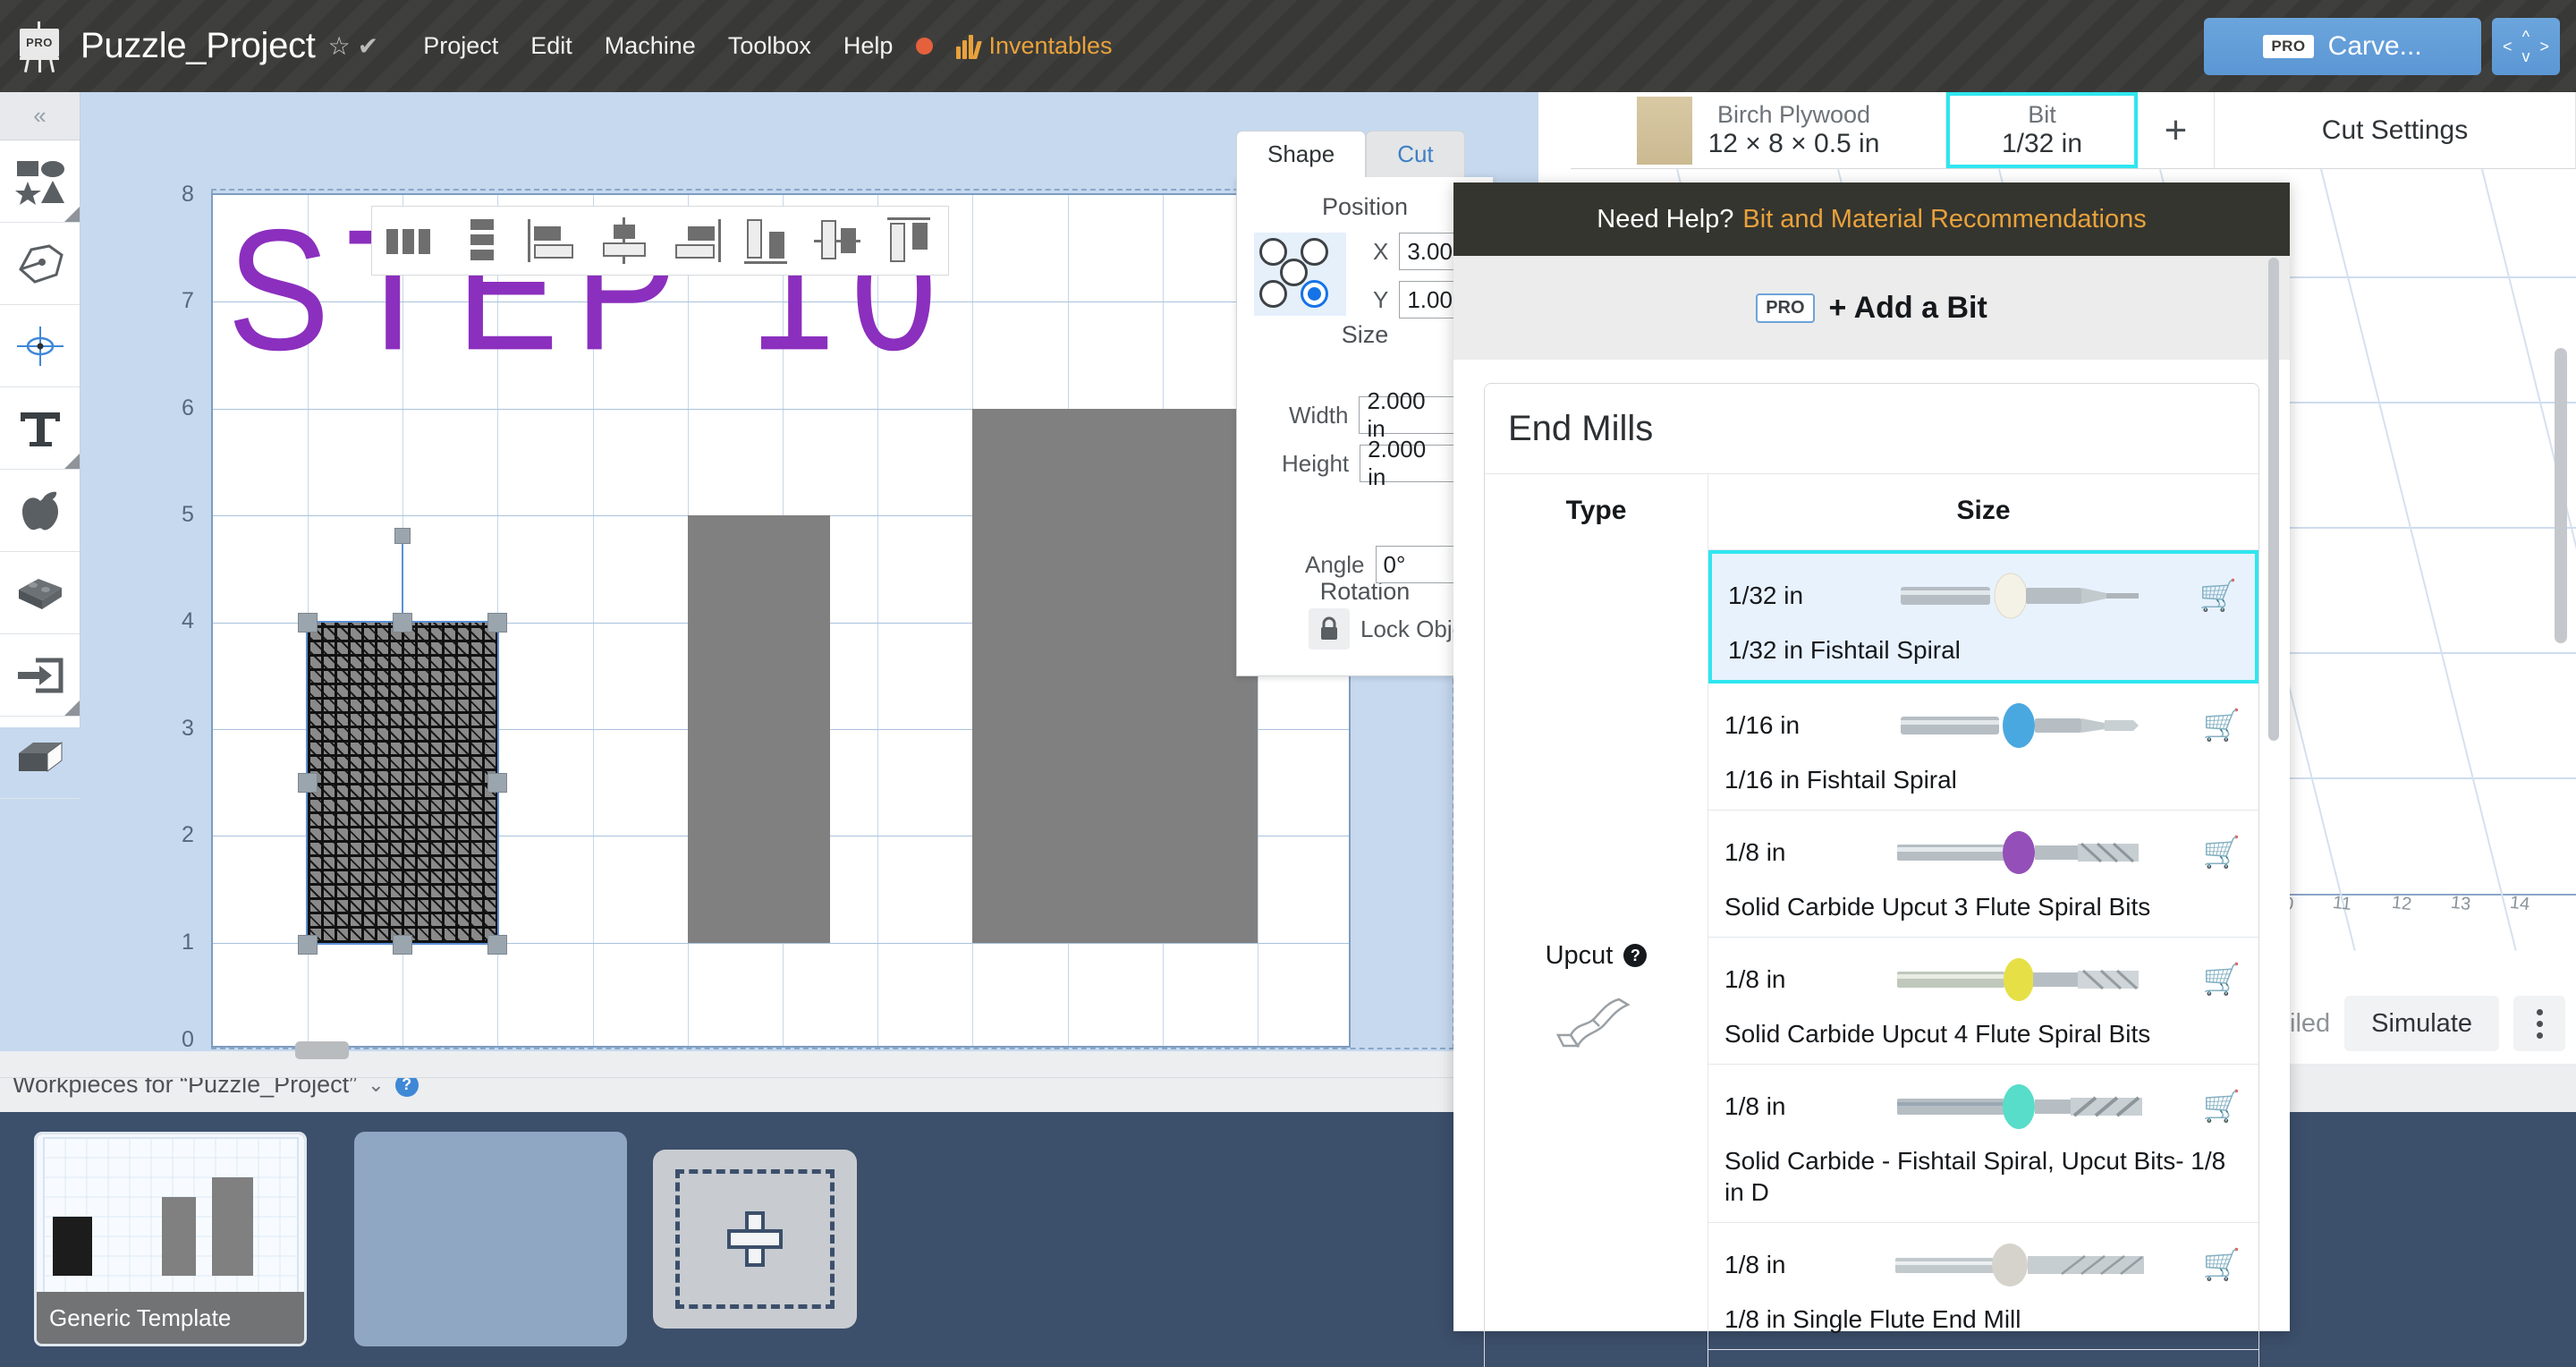 The width and height of the screenshot is (2576, 1367). I want to click on tab-cut: Cut, so click(1415, 154).